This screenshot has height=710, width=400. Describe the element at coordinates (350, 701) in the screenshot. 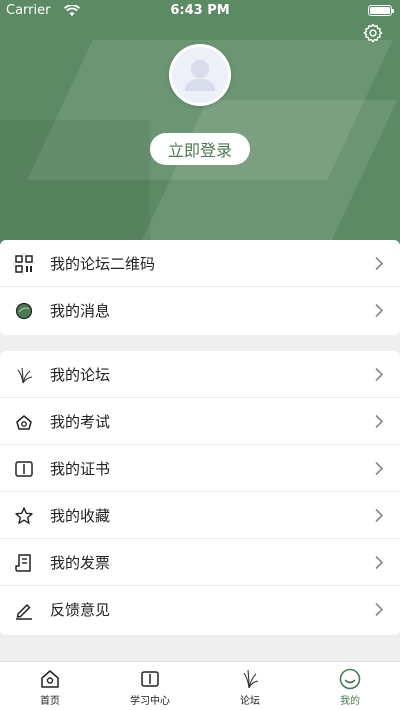

I see `tab-label: 我的` at that location.